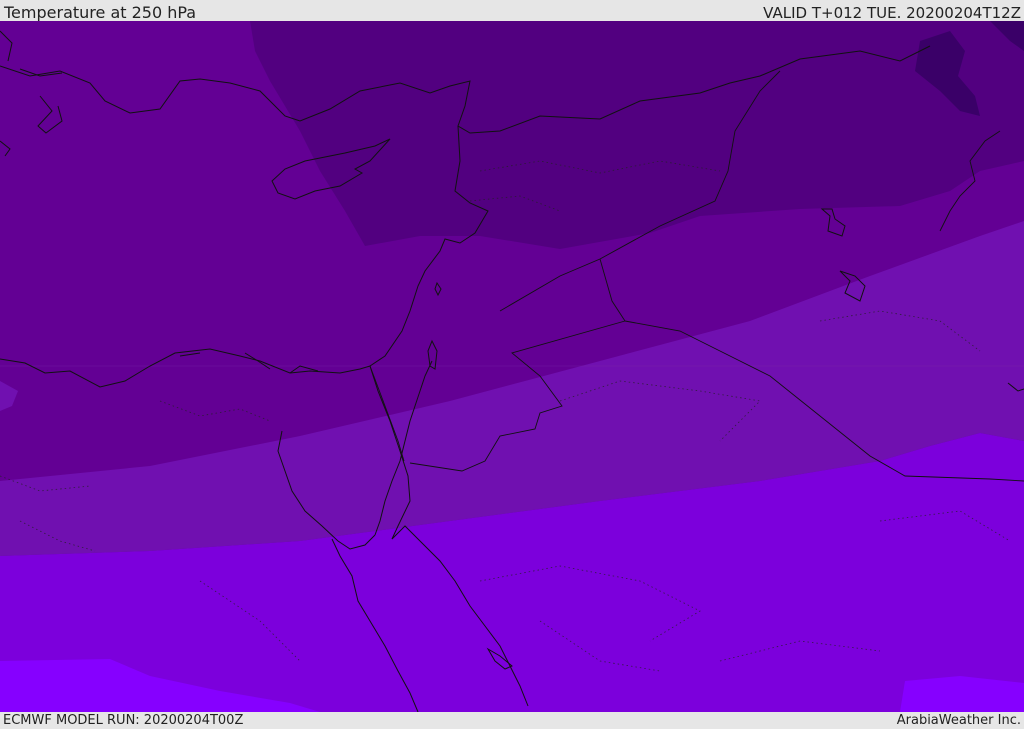 The image size is (1024, 729). What do you see at coordinates (100, 12) in the screenshot?
I see `map-title: Temperature at 250 hPa` at bounding box center [100, 12].